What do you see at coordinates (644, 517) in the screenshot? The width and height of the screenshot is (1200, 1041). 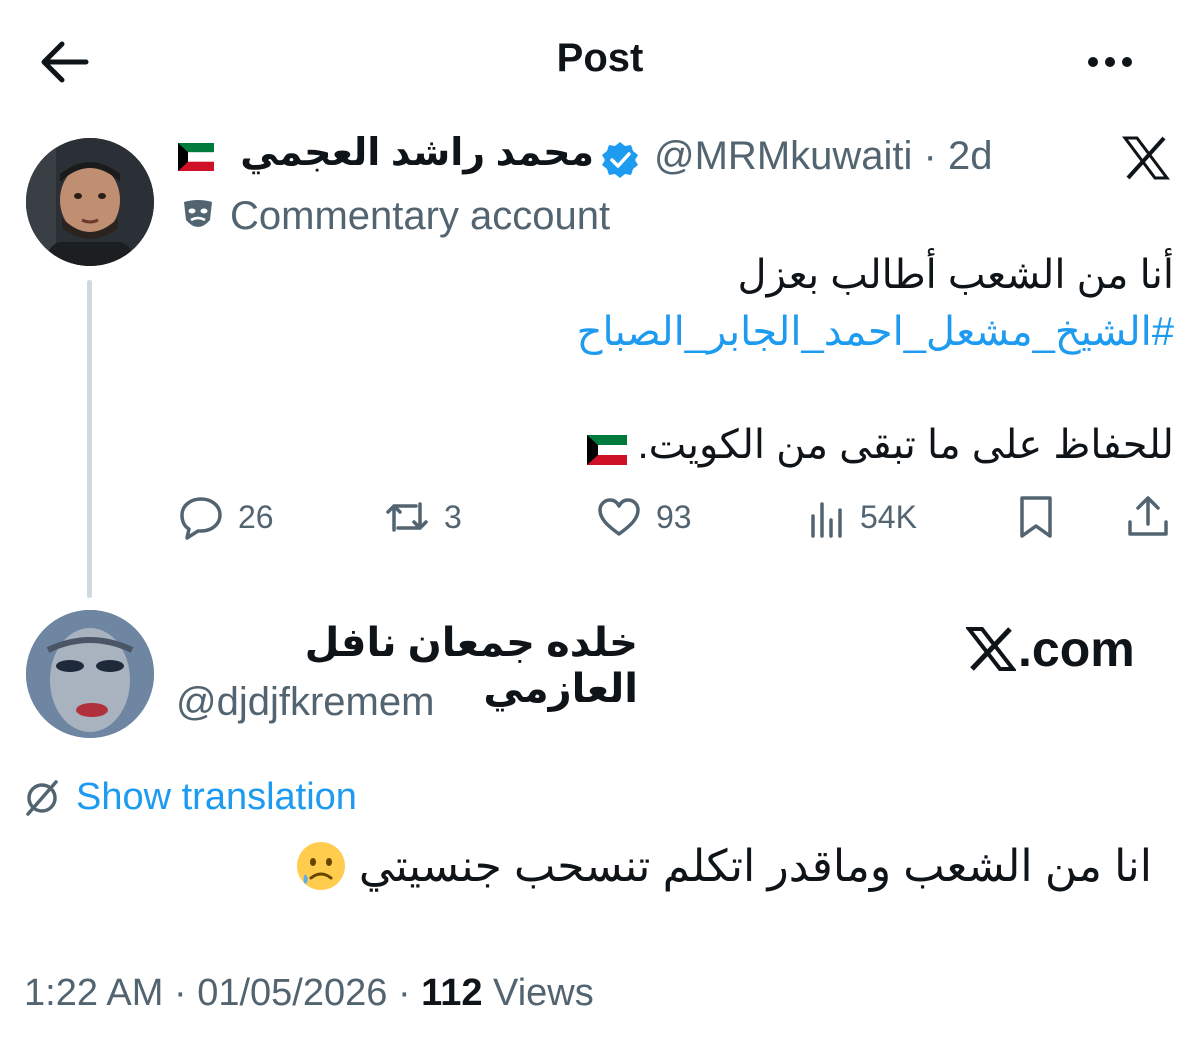 I see `like-button: 93` at bounding box center [644, 517].